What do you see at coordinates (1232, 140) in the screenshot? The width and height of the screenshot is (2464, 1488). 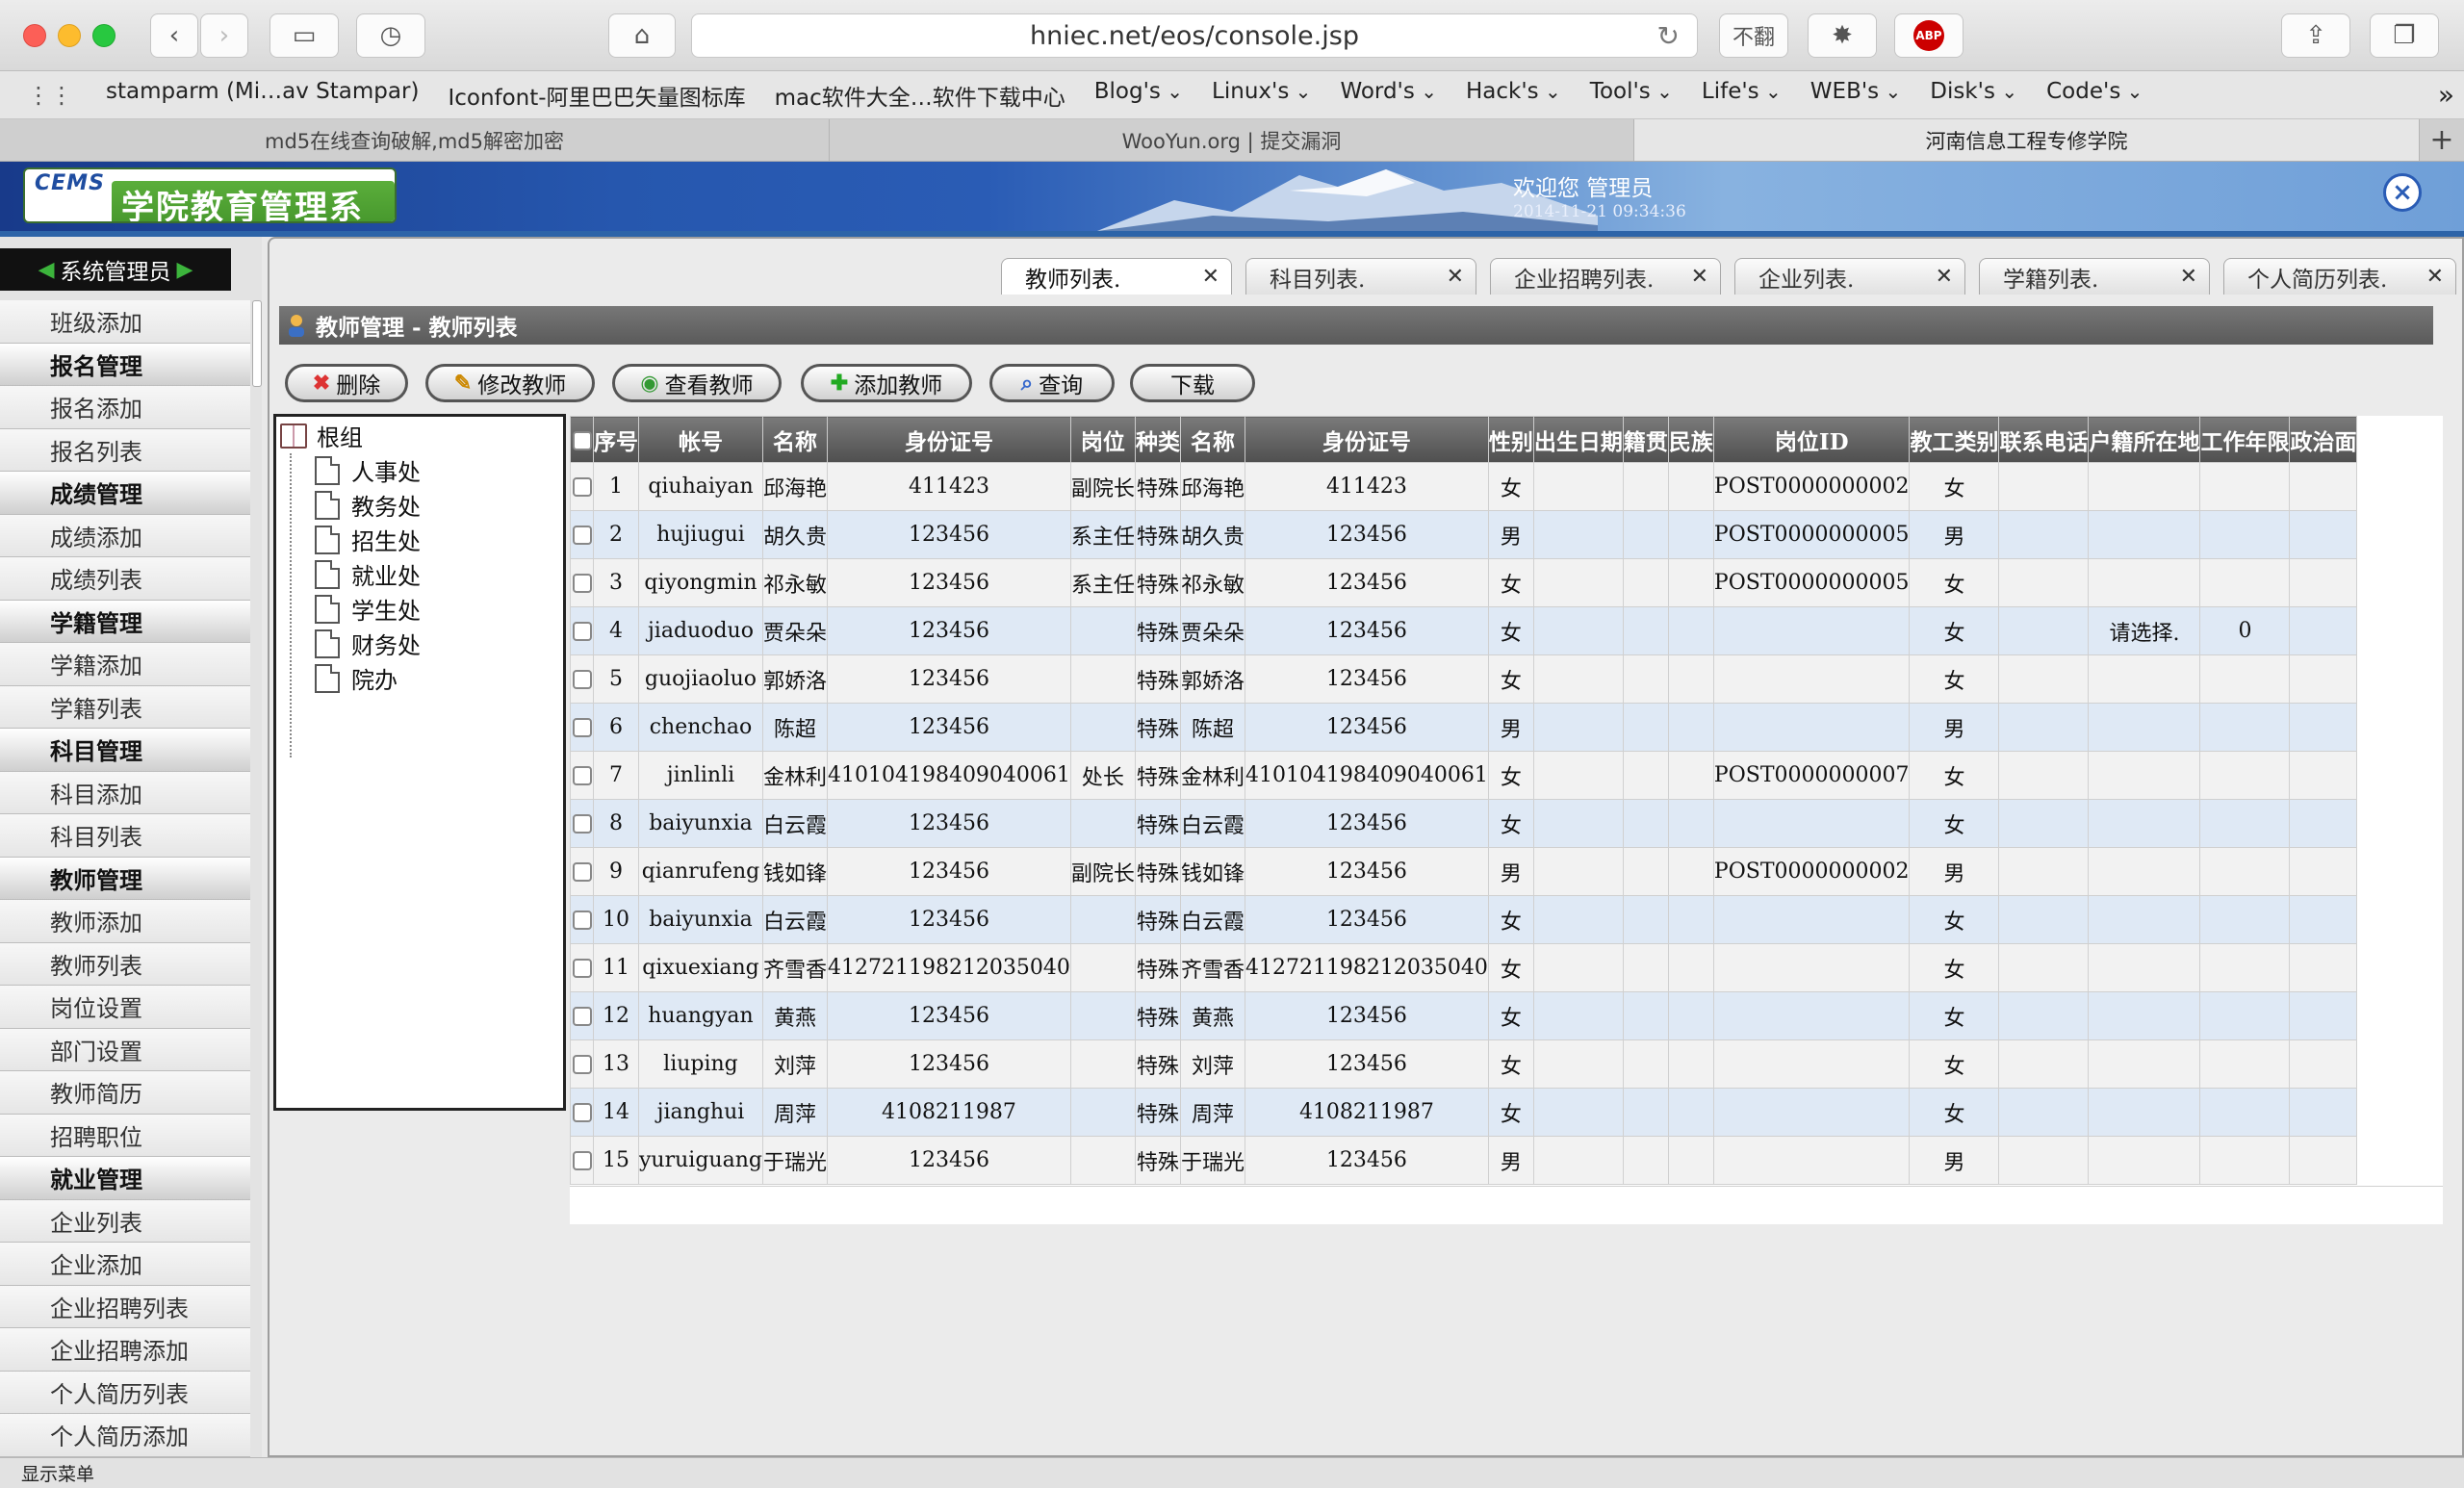 I see `browser-tab: WooYun.org | 提交漏洞` at bounding box center [1232, 140].